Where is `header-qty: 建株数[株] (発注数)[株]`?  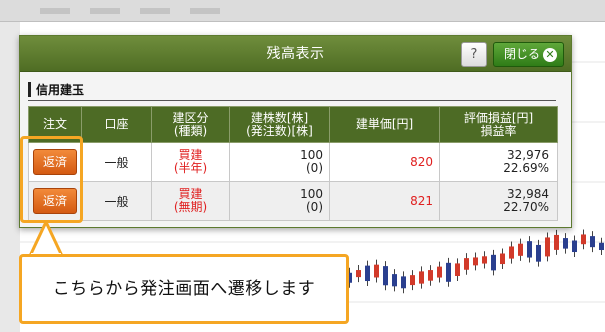 header-qty: 建株数[株] (発注数)[株] is located at coordinates (279, 124).